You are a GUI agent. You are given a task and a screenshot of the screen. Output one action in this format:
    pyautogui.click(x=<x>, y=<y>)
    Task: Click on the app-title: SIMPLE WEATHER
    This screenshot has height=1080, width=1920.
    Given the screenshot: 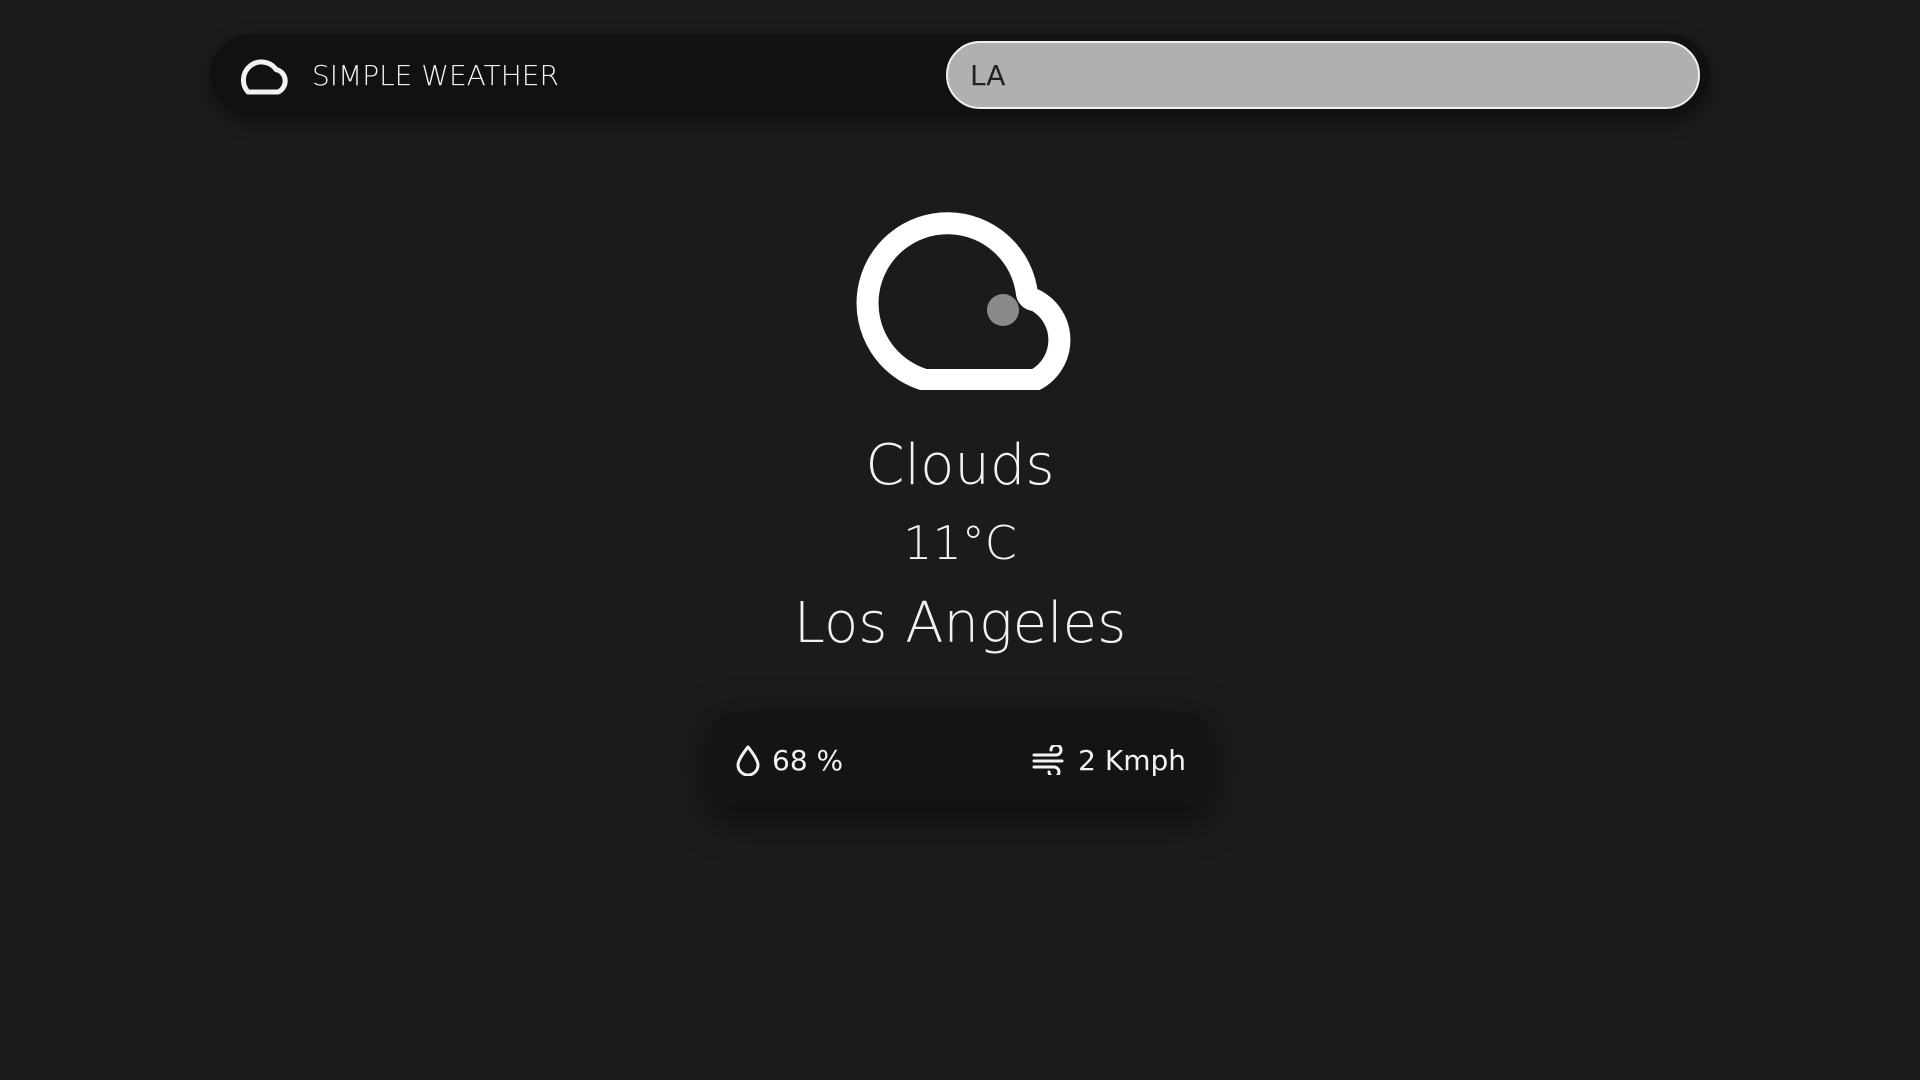 What is the action you would take?
    pyautogui.click(x=435, y=75)
    